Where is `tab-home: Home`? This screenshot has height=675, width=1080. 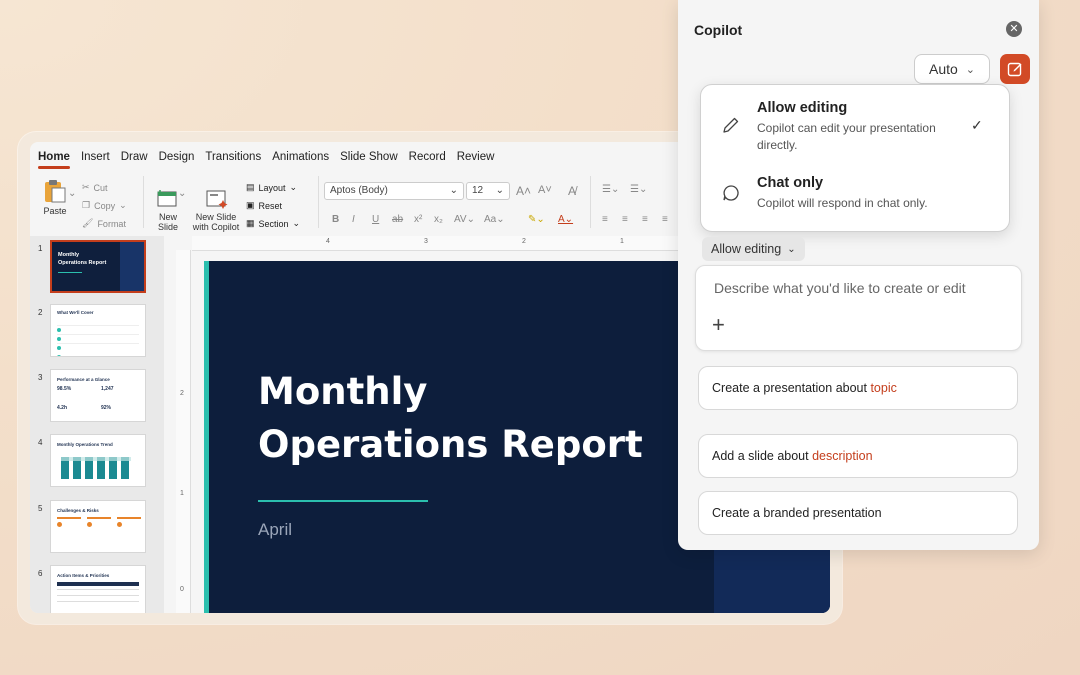
tab-home: Home is located at coordinates (54, 157).